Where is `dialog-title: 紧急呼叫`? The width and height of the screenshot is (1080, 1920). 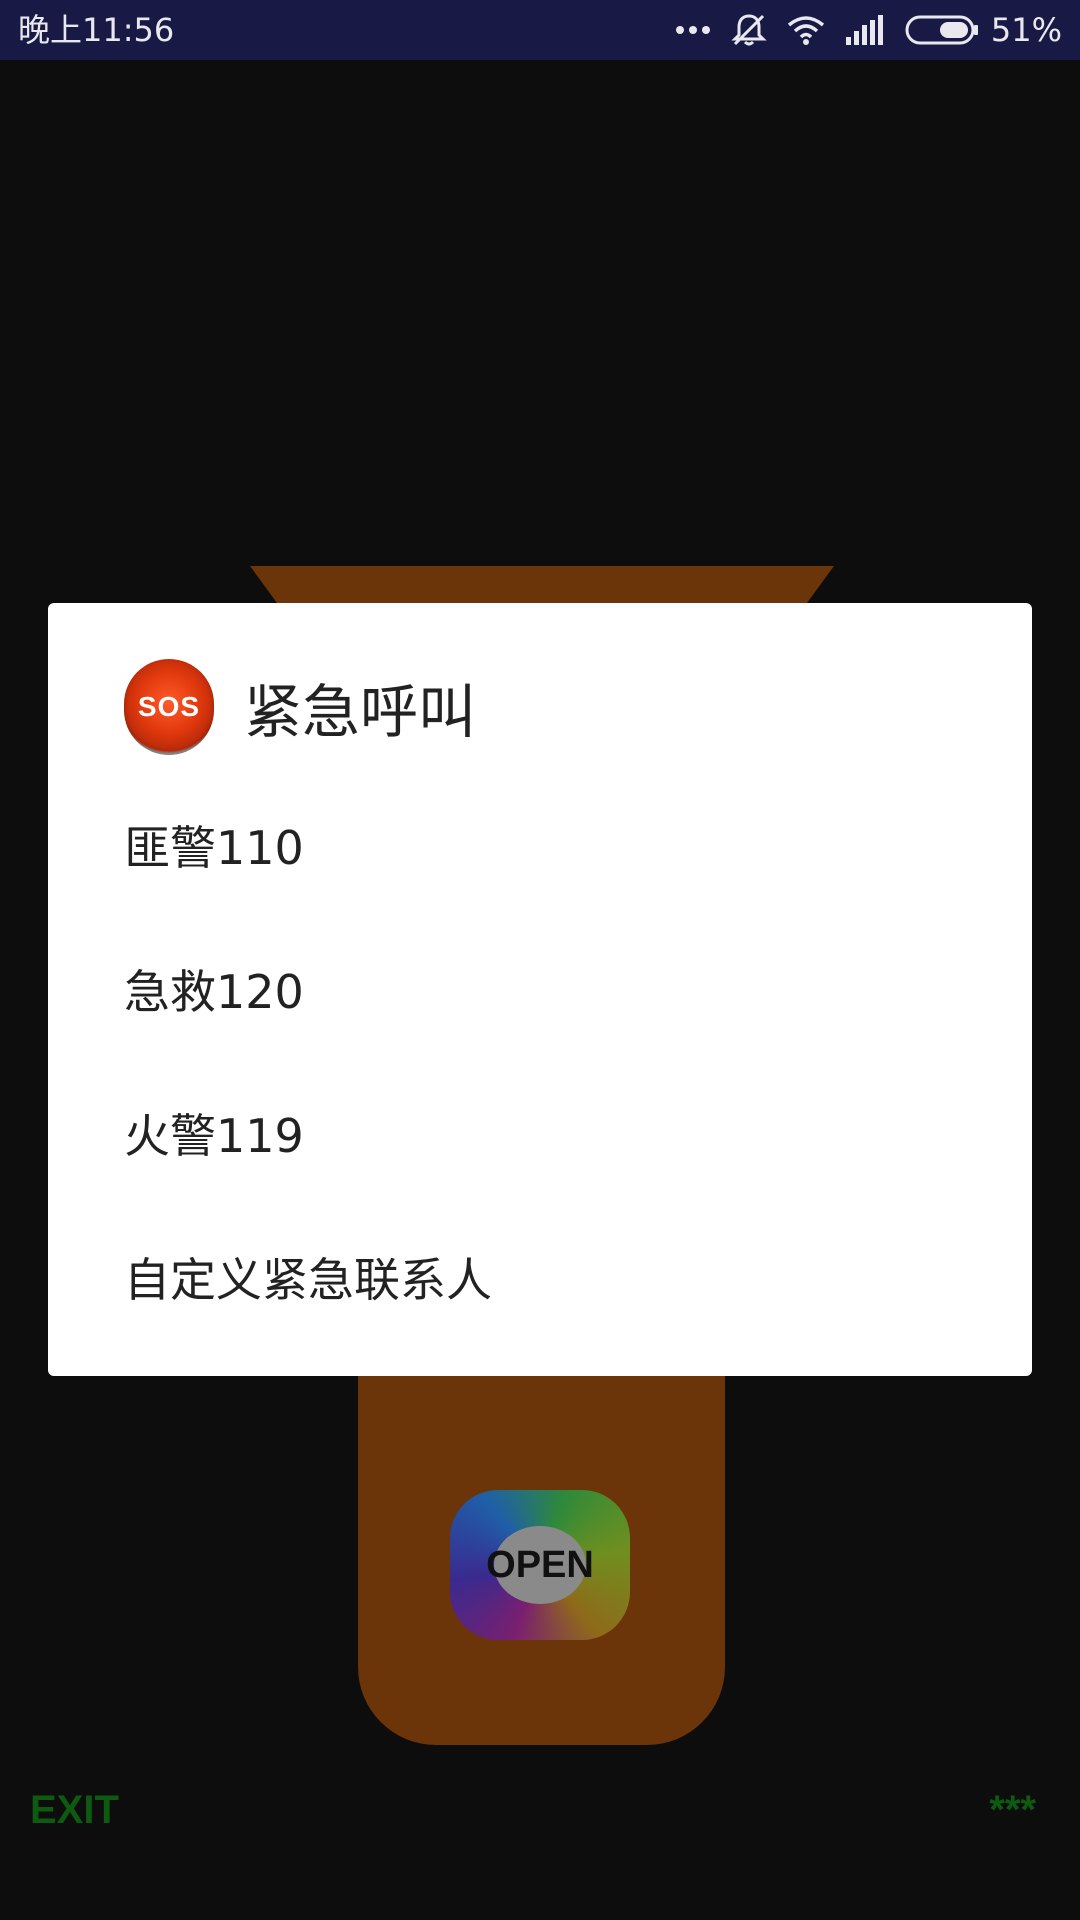 dialog-title: 紧急呼叫 is located at coordinates (360, 712).